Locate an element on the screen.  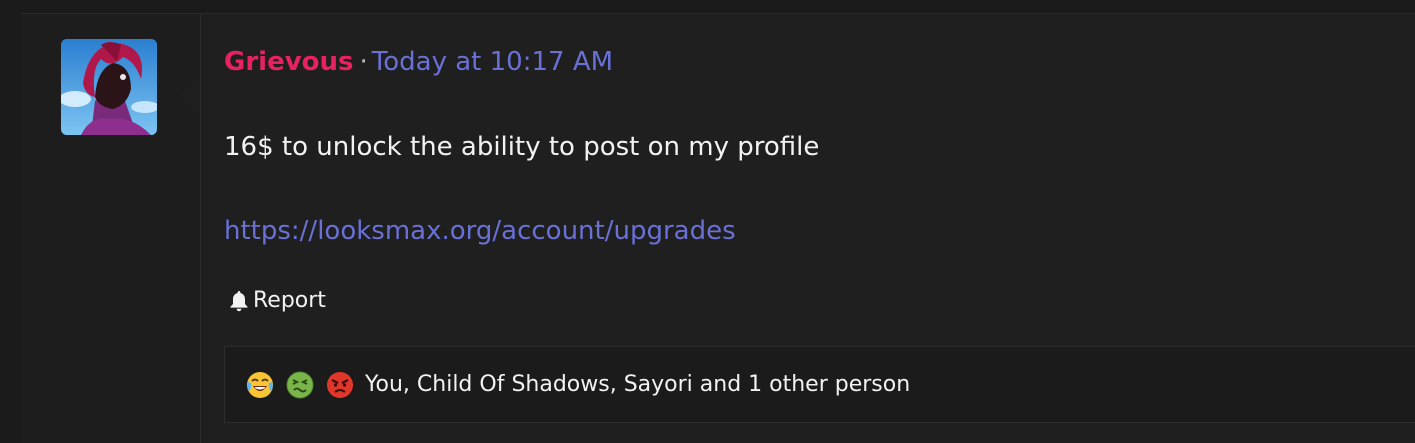
bell-icon is located at coordinates (239, 301).